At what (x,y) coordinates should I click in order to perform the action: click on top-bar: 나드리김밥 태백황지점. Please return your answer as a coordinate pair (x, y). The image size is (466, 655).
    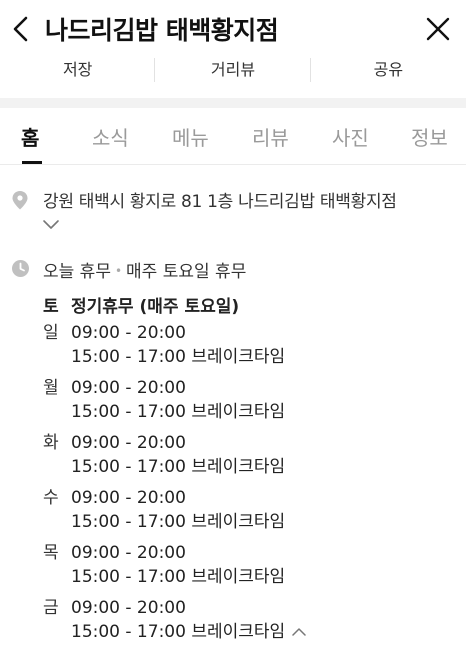
    Looking at the image, I should click on (233, 29).